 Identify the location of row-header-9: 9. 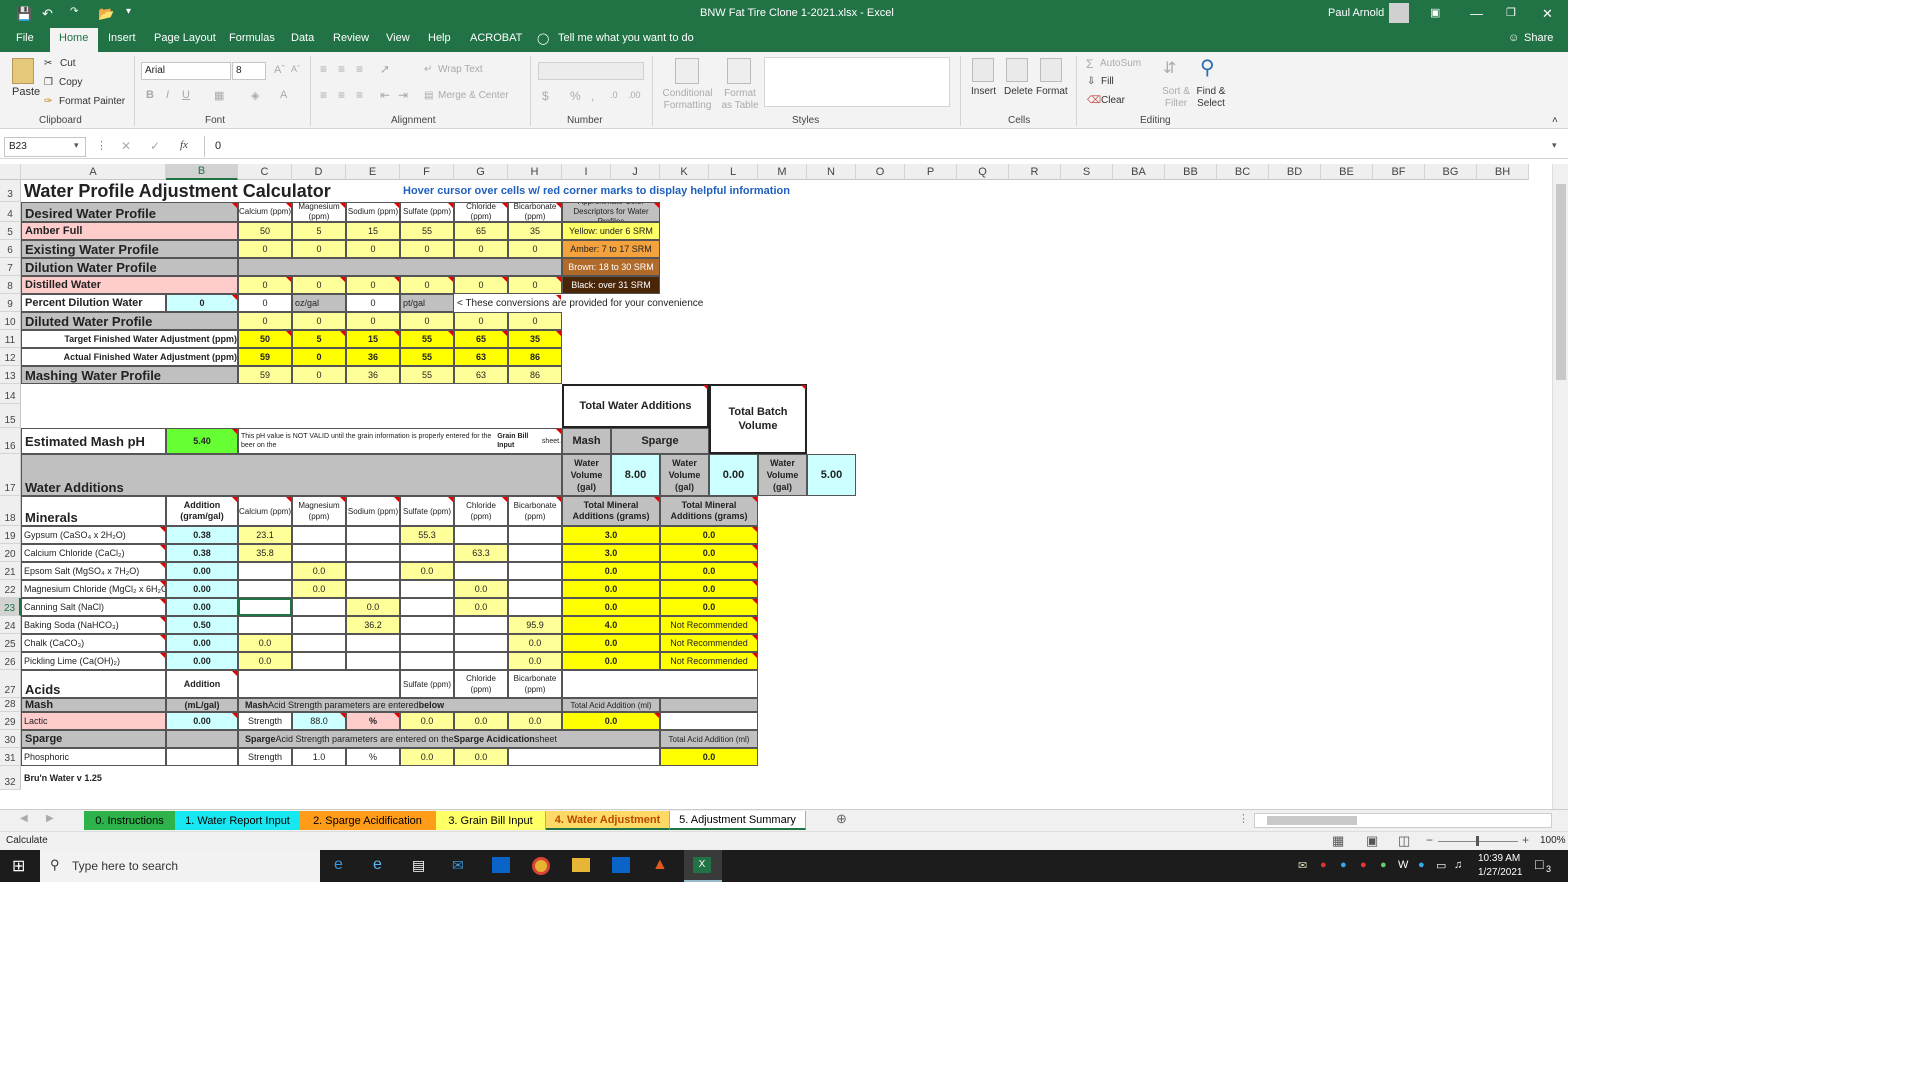
(10, 303).